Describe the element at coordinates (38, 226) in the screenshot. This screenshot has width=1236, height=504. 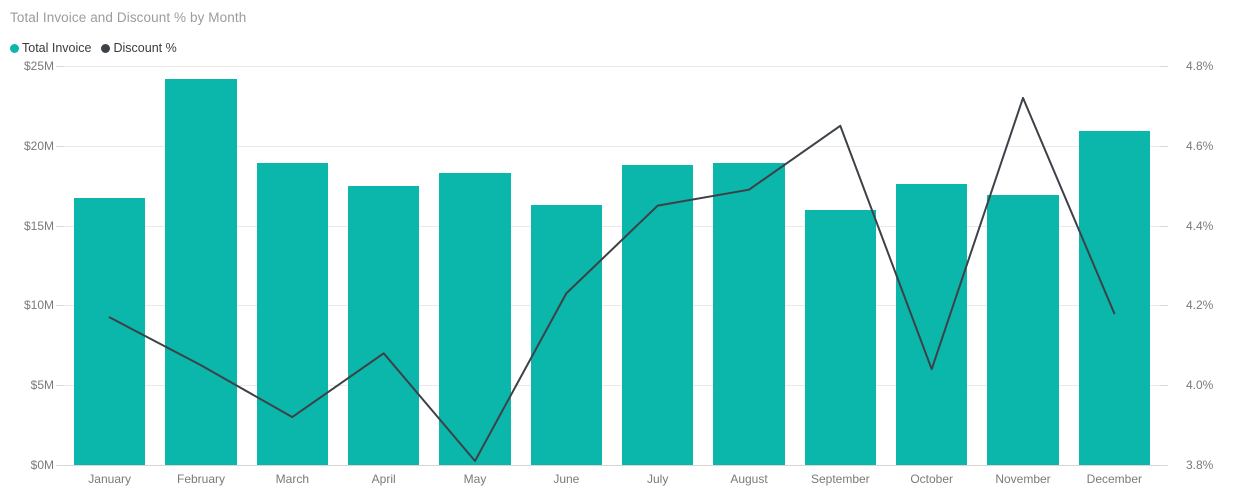
I see `y-axis-left-tick-label: $15M` at that location.